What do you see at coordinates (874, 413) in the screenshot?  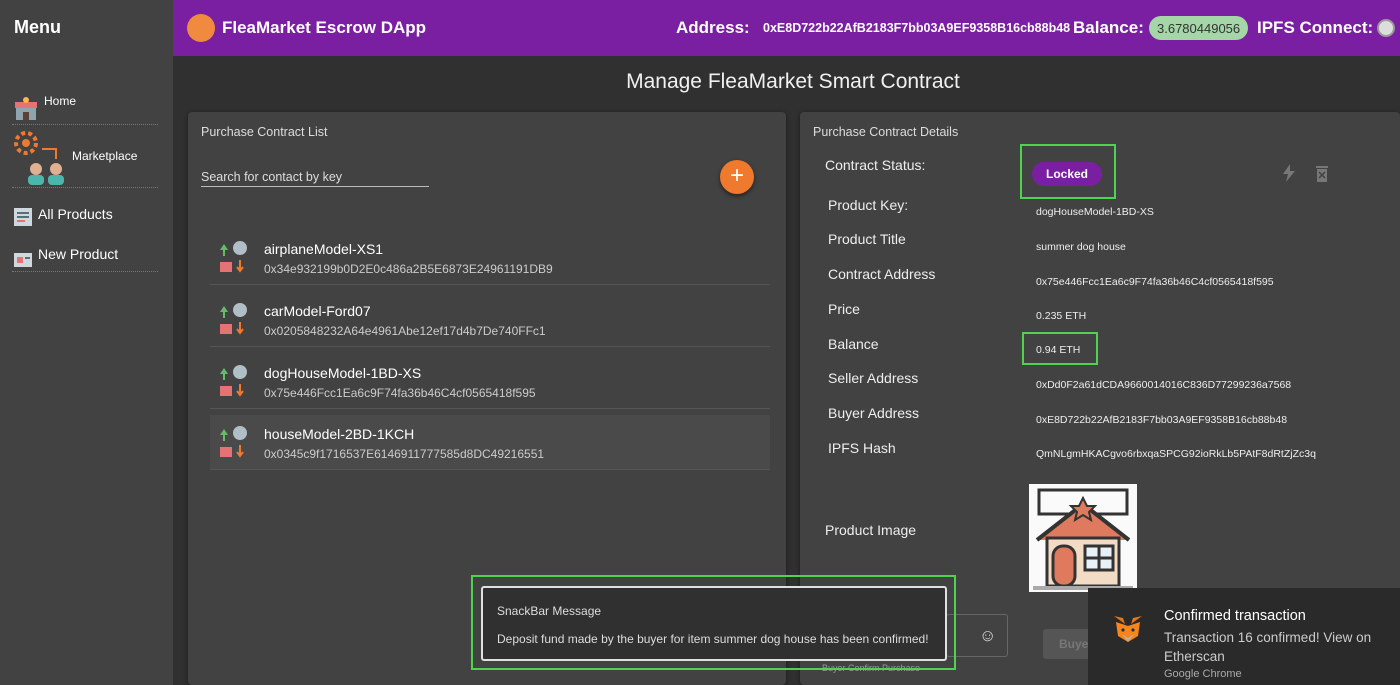 I see `field-label: Buyer Address` at bounding box center [874, 413].